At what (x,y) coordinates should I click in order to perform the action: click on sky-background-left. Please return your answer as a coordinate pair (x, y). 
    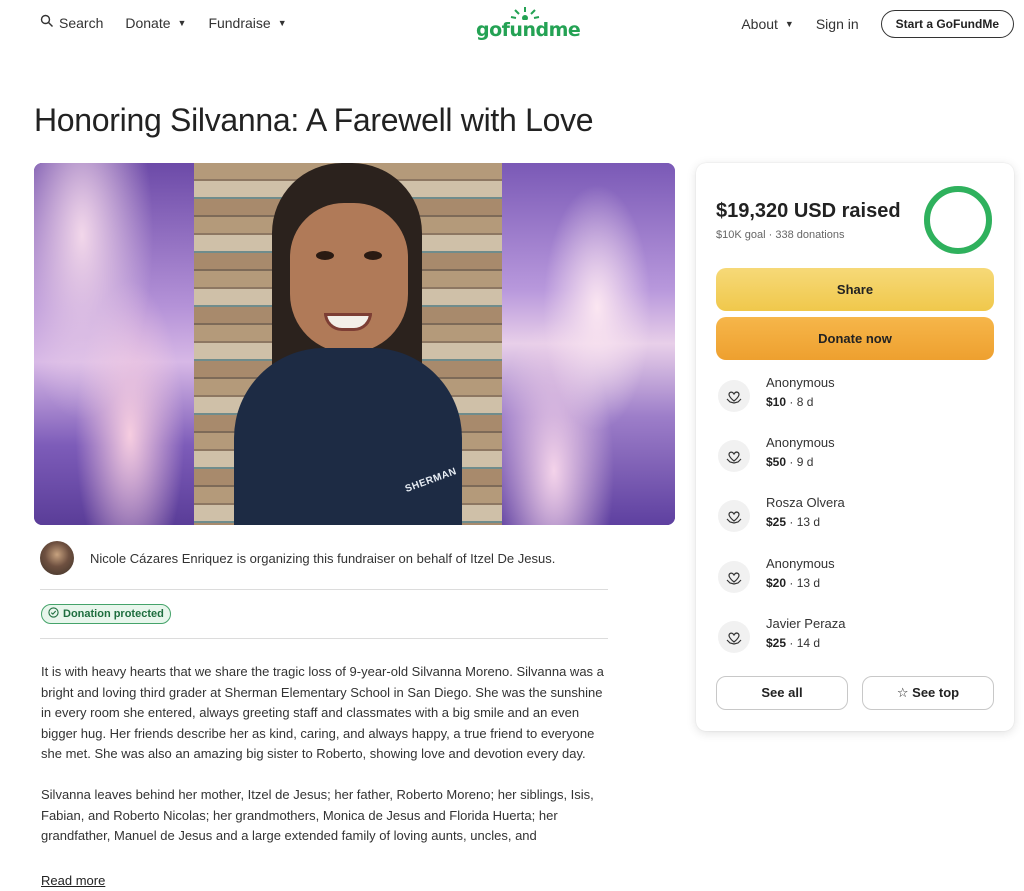
    Looking at the image, I should click on (114, 344).